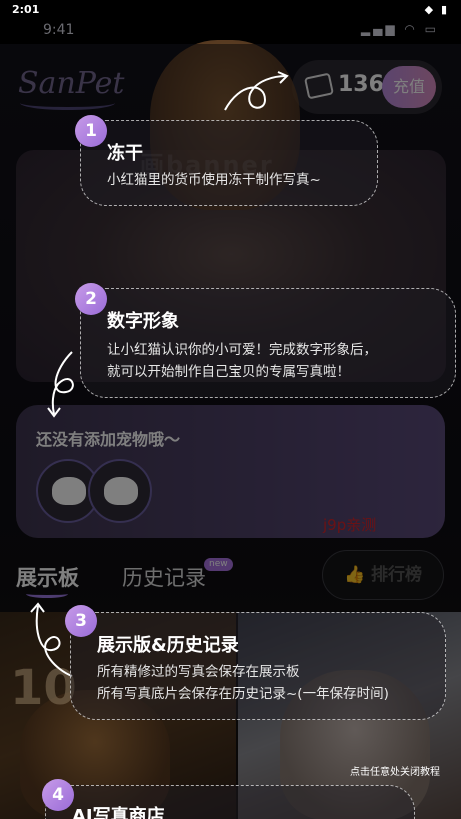 The image size is (461, 819). Describe the element at coordinates (395, 770) in the screenshot. I see `close-tutorial-hint: 点击任意处关闭教程` at that location.